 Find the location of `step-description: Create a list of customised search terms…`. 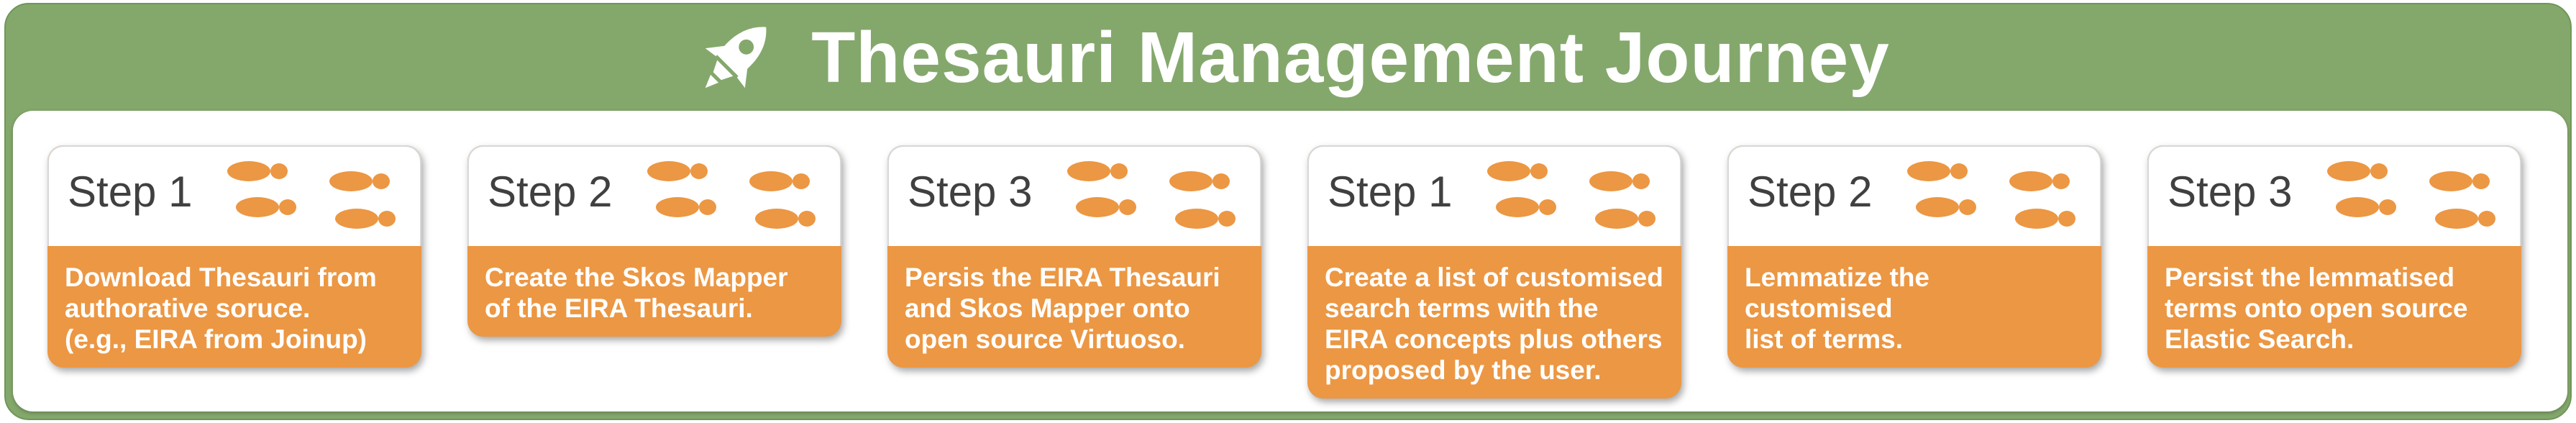

step-description: Create a list of customised search terms… is located at coordinates (1494, 324).